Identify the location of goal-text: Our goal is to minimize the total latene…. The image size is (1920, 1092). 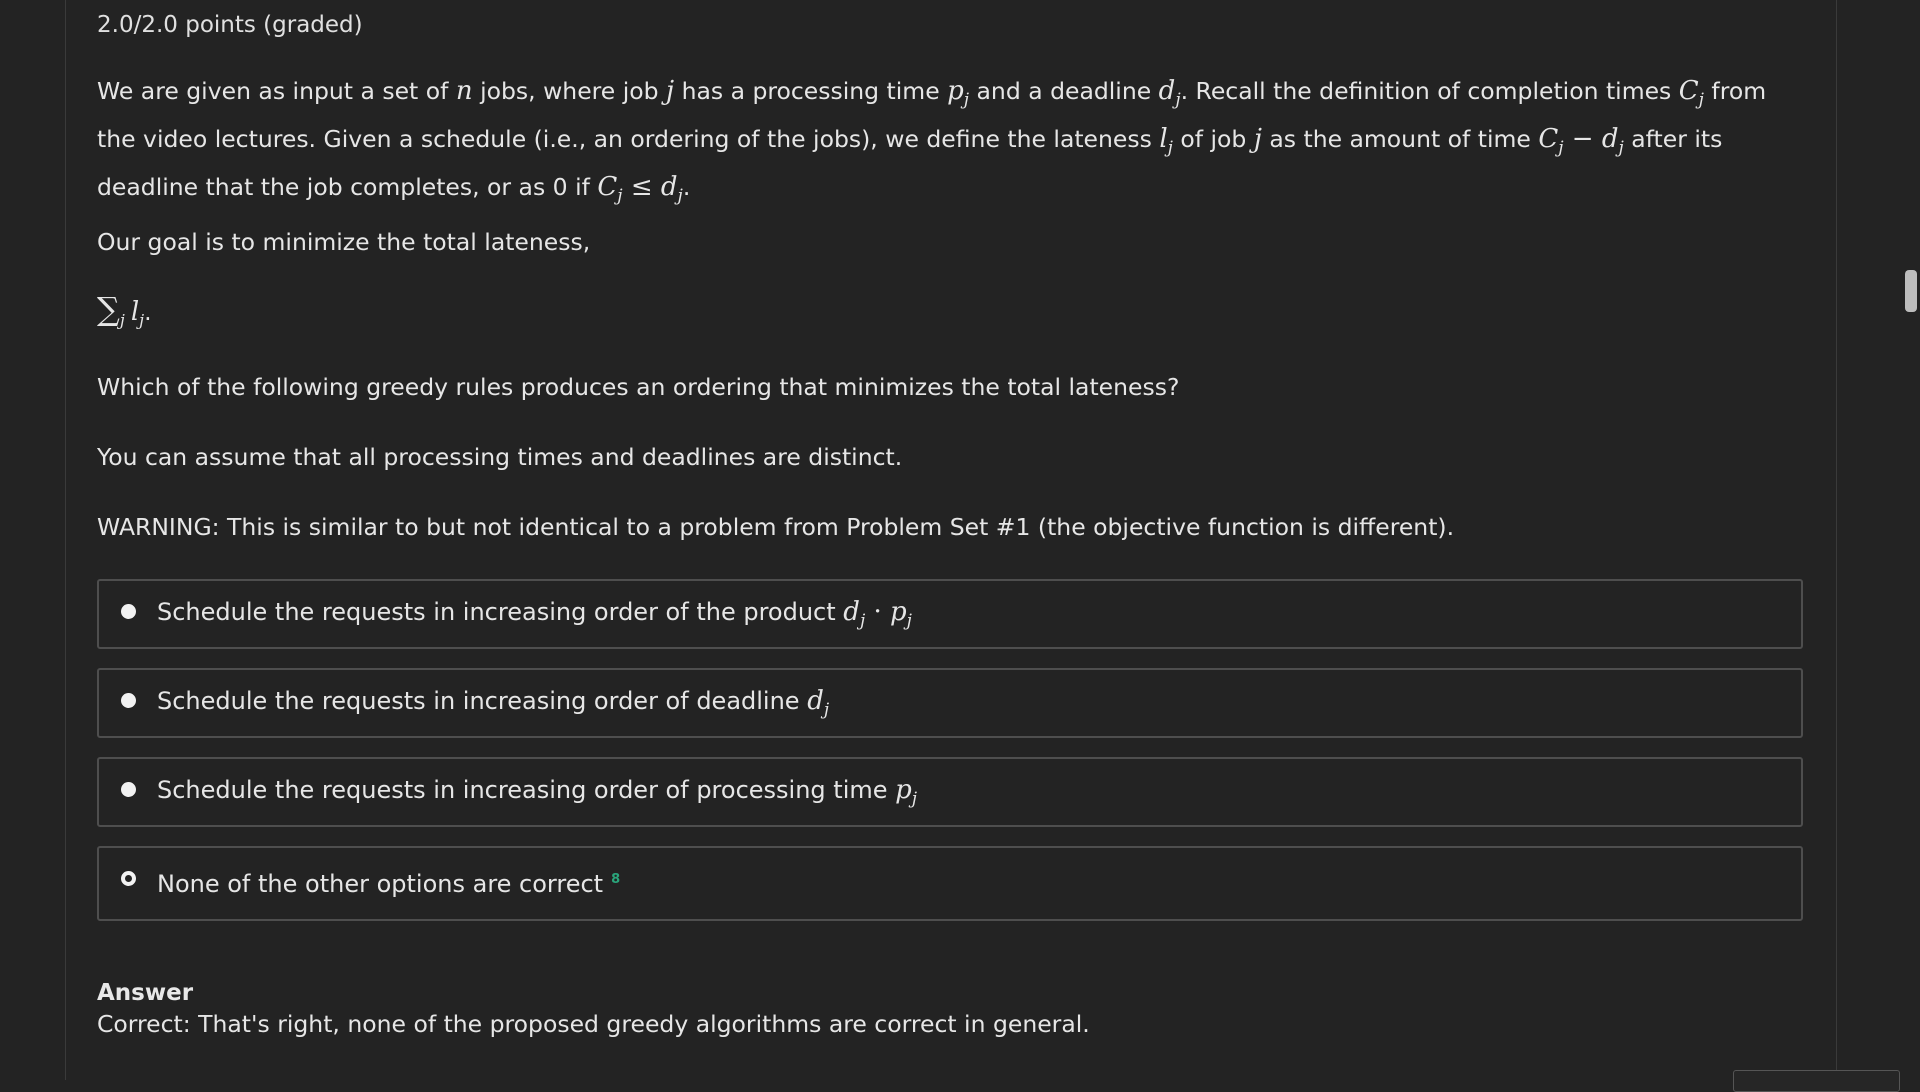
(344, 242).